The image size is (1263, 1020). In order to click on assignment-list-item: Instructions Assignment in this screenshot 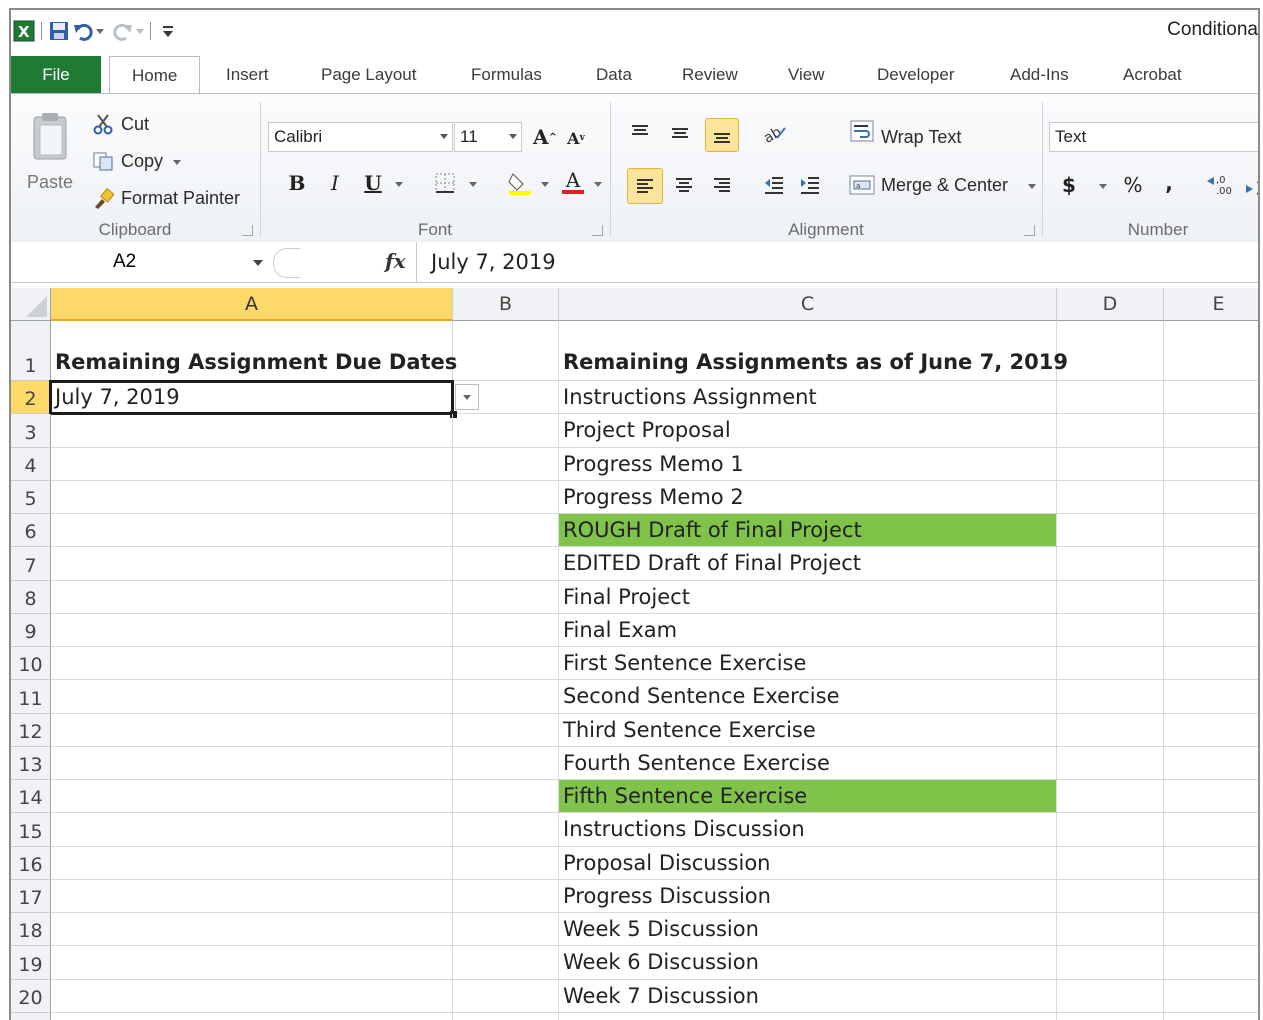, I will do `click(808, 398)`.